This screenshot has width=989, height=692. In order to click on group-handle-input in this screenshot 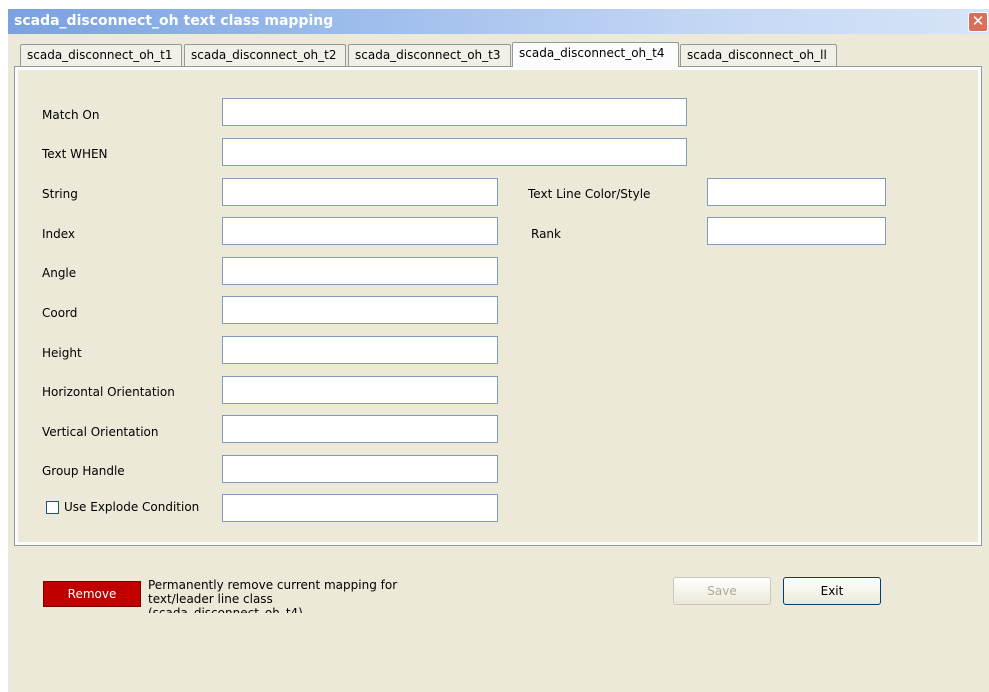, I will do `click(360, 469)`.